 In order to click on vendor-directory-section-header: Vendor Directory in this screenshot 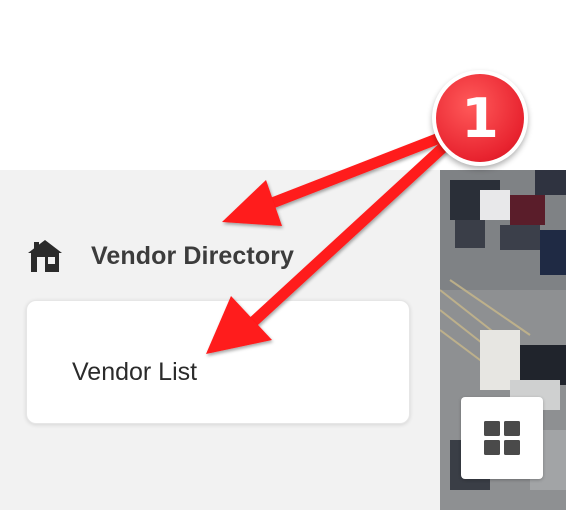, I will do `click(160, 256)`.